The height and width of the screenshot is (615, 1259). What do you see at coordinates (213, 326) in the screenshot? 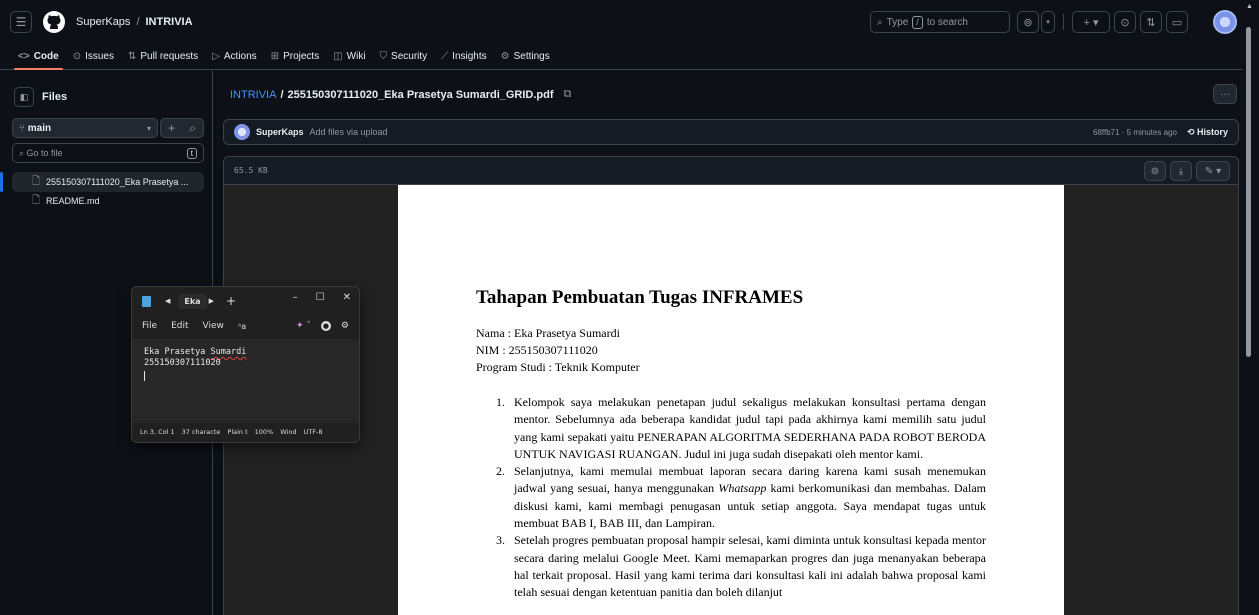
I see `menu-view: View` at bounding box center [213, 326].